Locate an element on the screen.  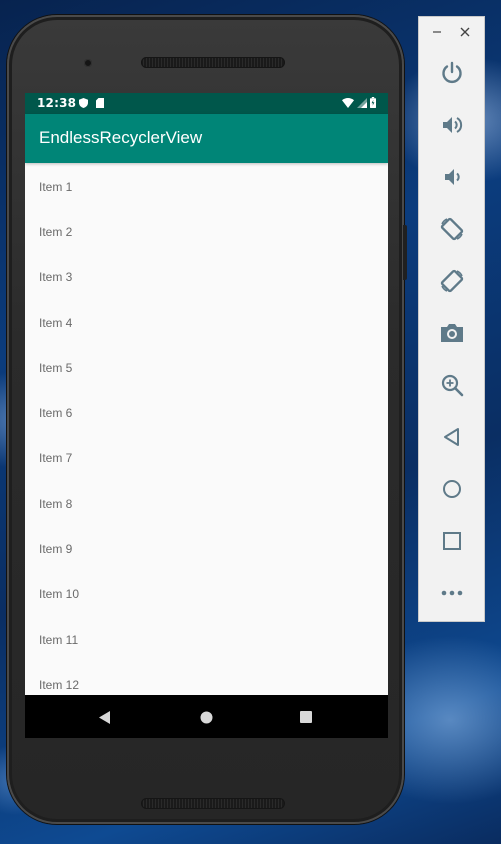
overview-icon is located at coordinates (452, 541).